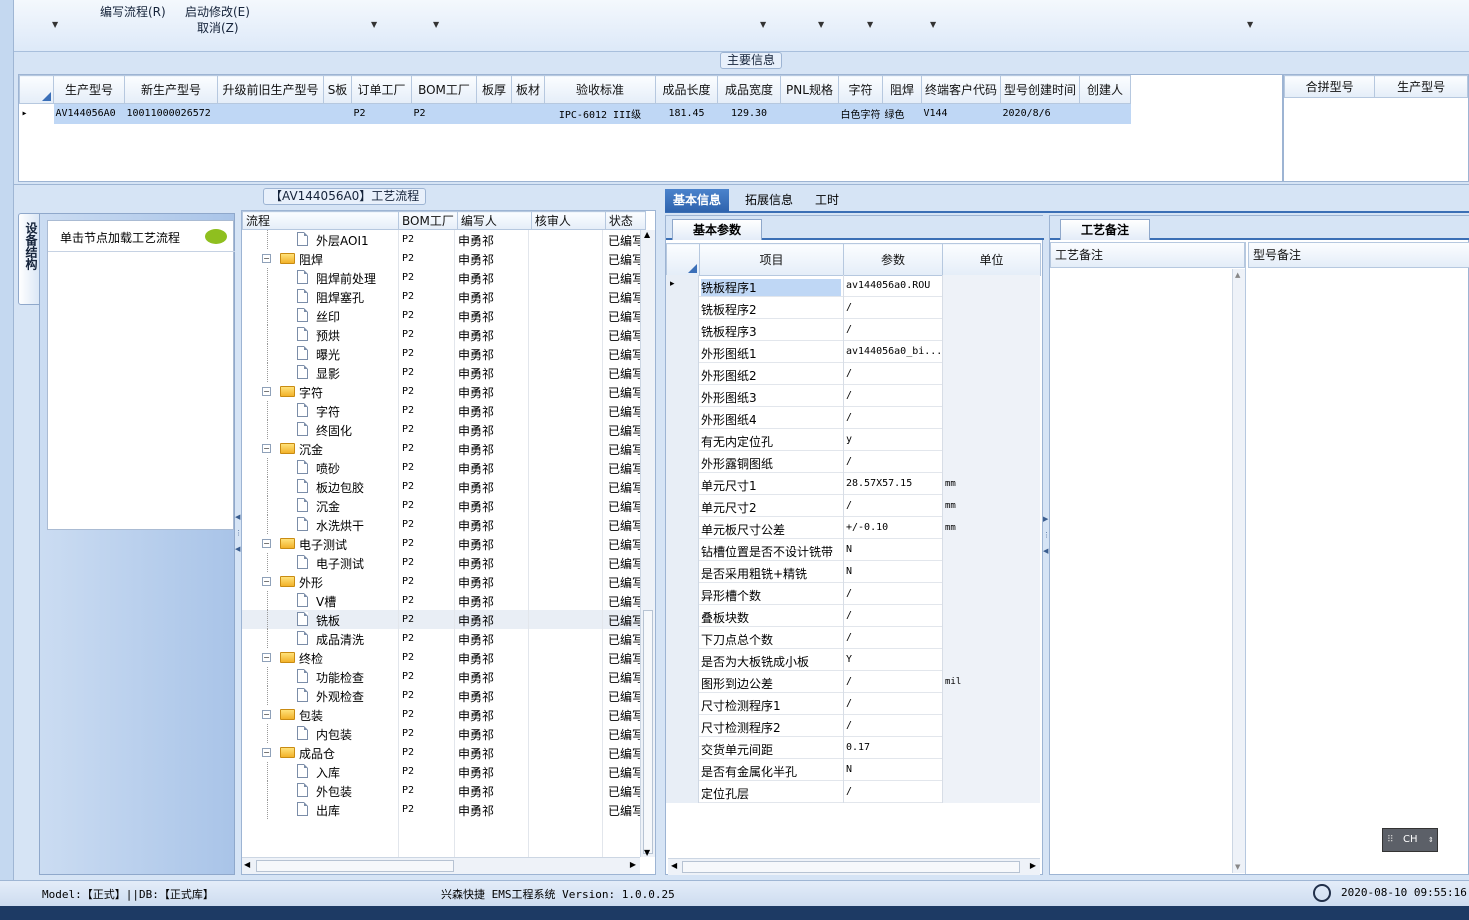  What do you see at coordinates (270, 89) in the screenshot?
I see `col-2: 升级前旧生产型号` at bounding box center [270, 89].